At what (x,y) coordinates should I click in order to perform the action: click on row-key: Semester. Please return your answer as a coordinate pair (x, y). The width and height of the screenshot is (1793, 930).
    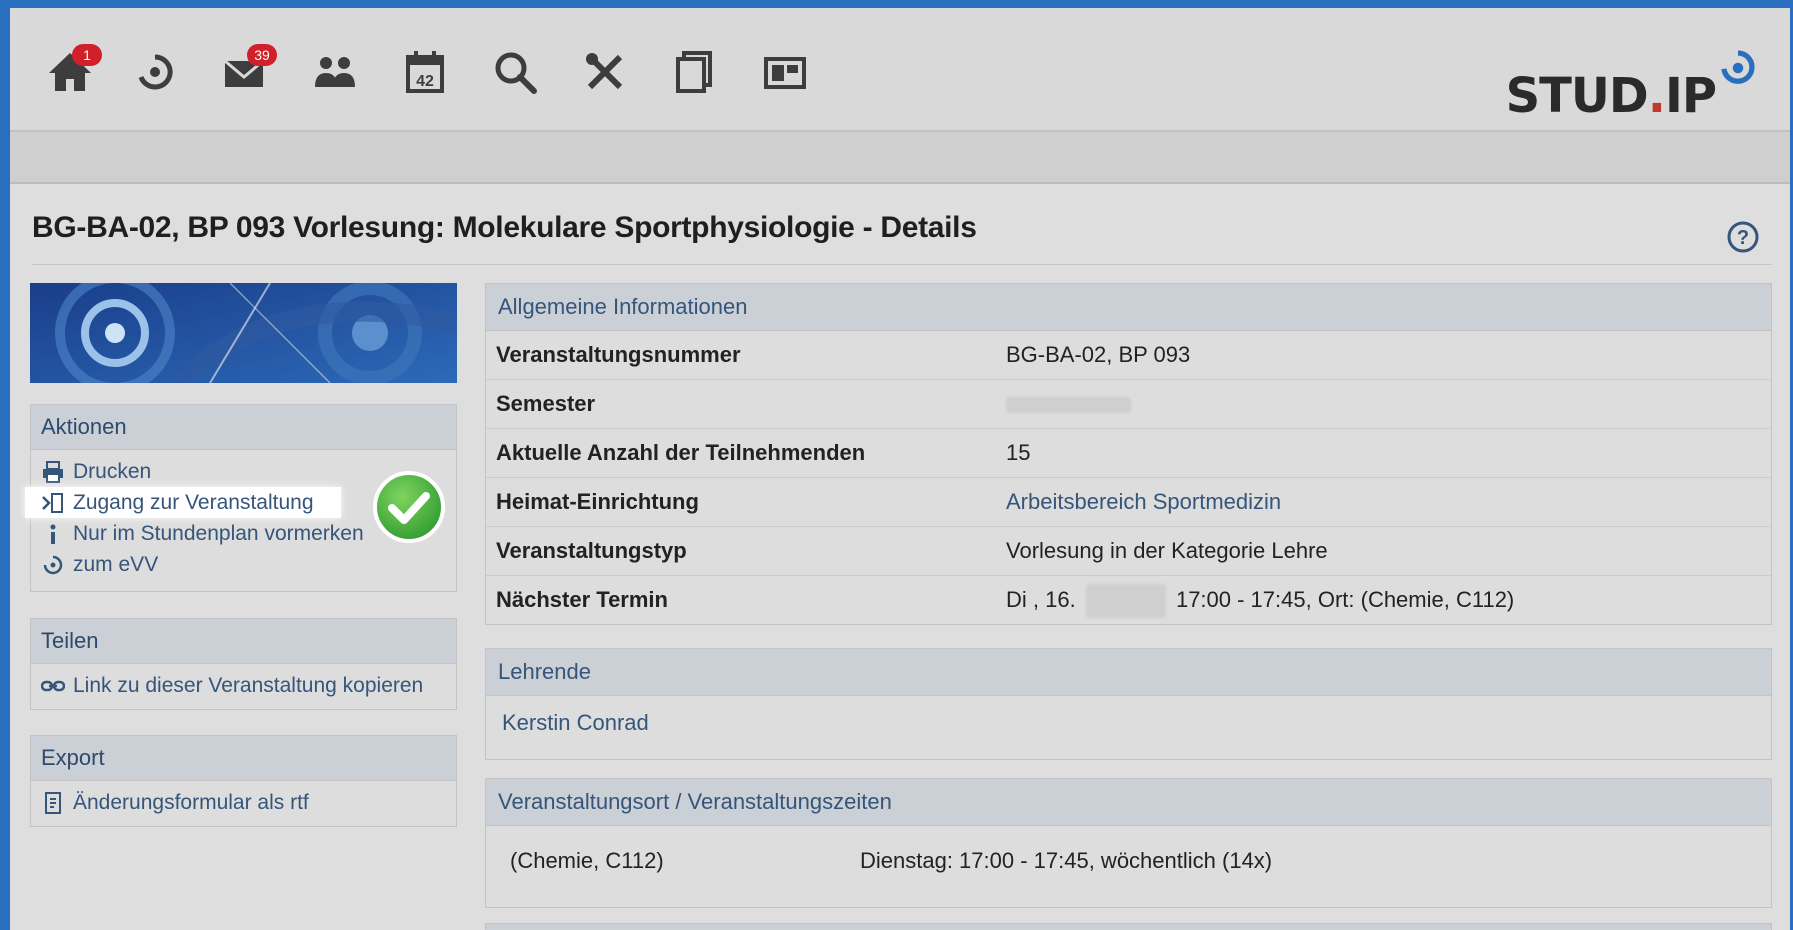
    Looking at the image, I should click on (546, 403).